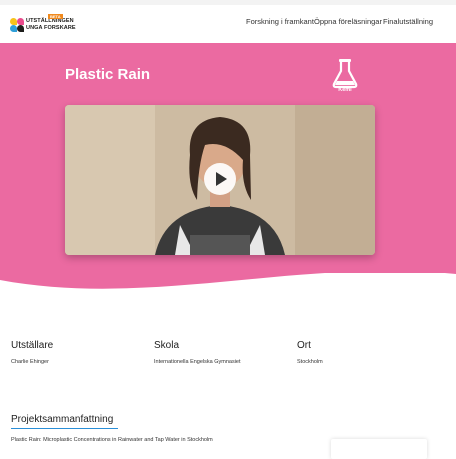 The image size is (456, 459). Describe the element at coordinates (55, 16) in the screenshot. I see `logo-beta-badge: BETA` at that location.